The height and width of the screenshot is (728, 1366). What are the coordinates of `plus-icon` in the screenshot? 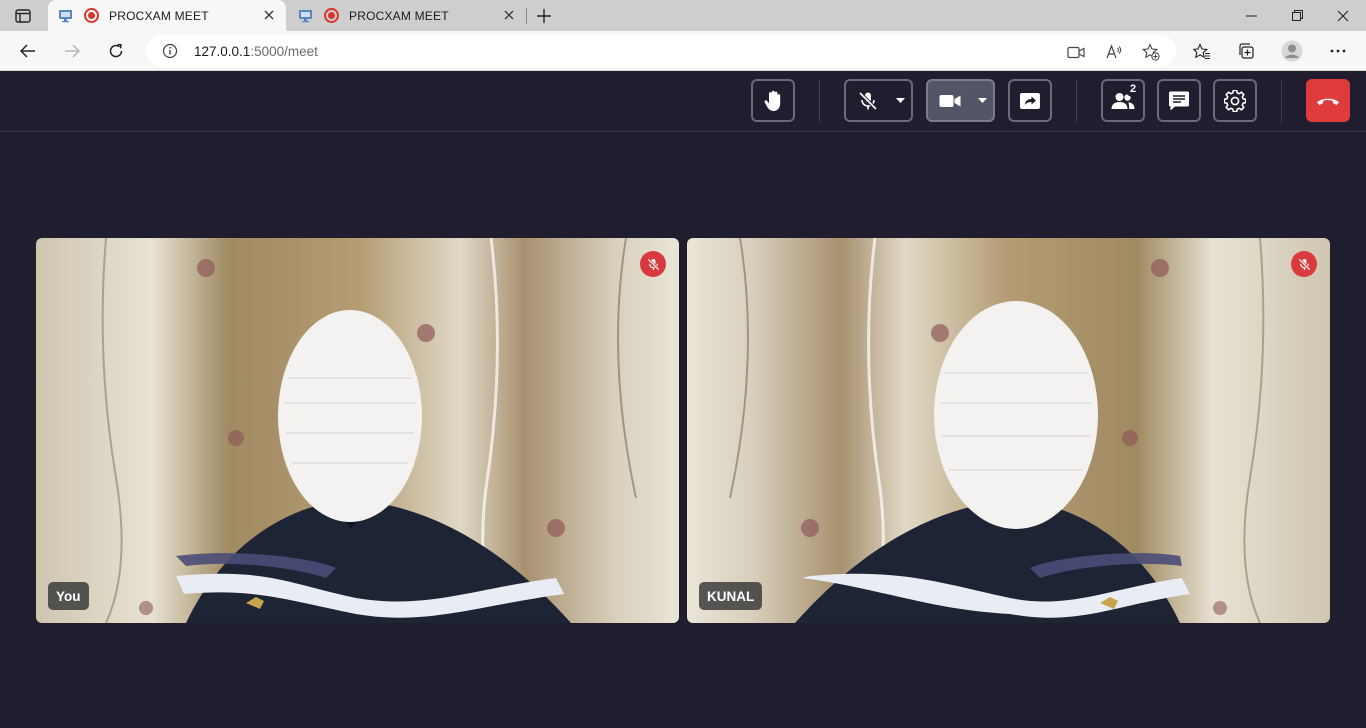 It's located at (544, 16).